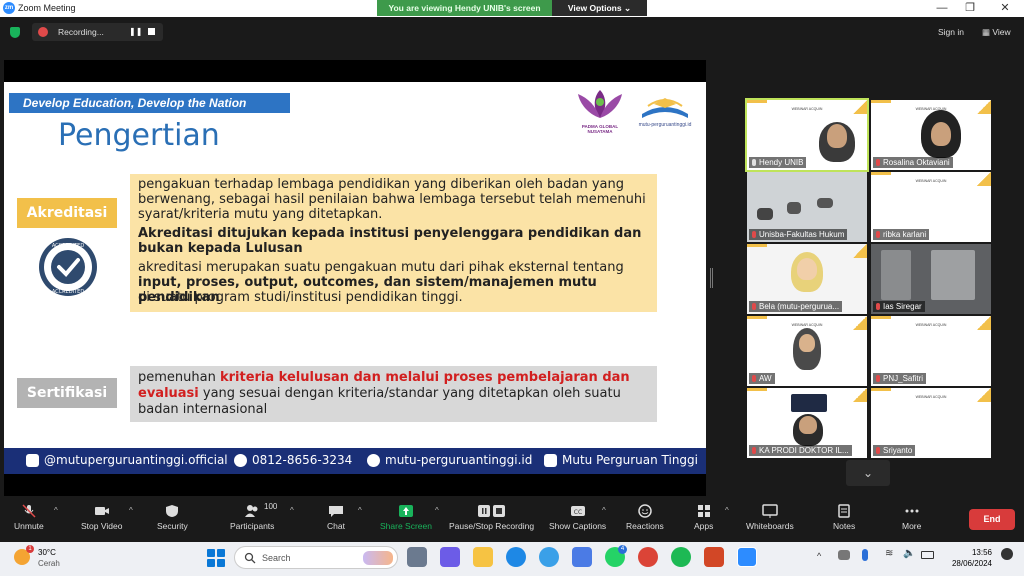 This screenshot has height=576, width=1024. Describe the element at coordinates (492, 526) in the screenshot. I see `pause-stop-label: Pause/Stop Recording` at that location.